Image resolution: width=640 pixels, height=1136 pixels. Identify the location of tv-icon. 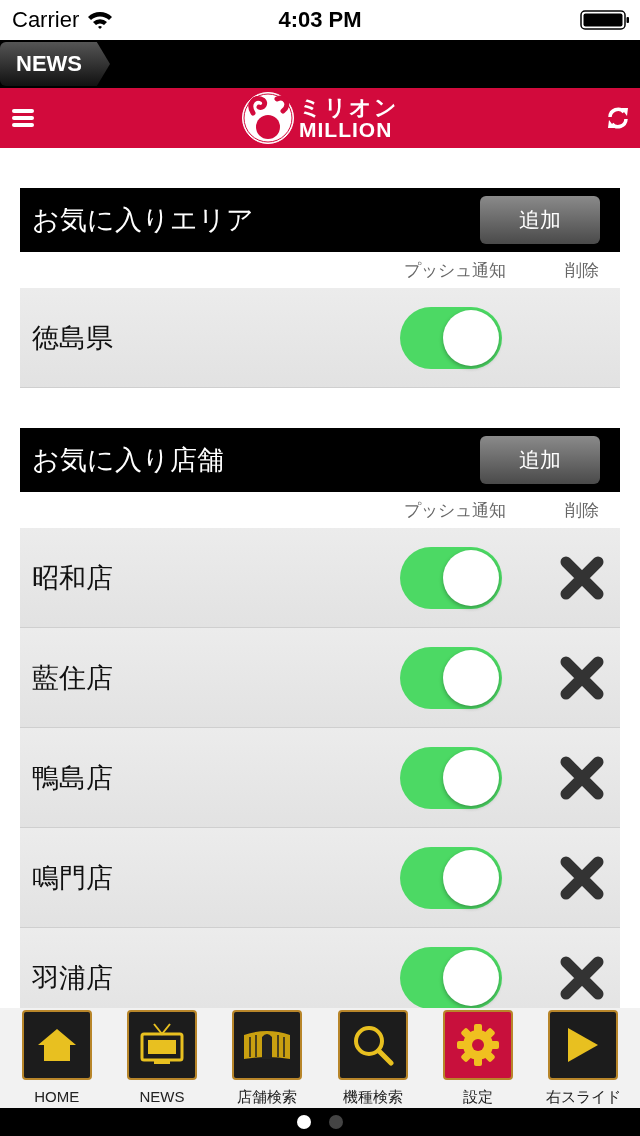
(162, 1045).